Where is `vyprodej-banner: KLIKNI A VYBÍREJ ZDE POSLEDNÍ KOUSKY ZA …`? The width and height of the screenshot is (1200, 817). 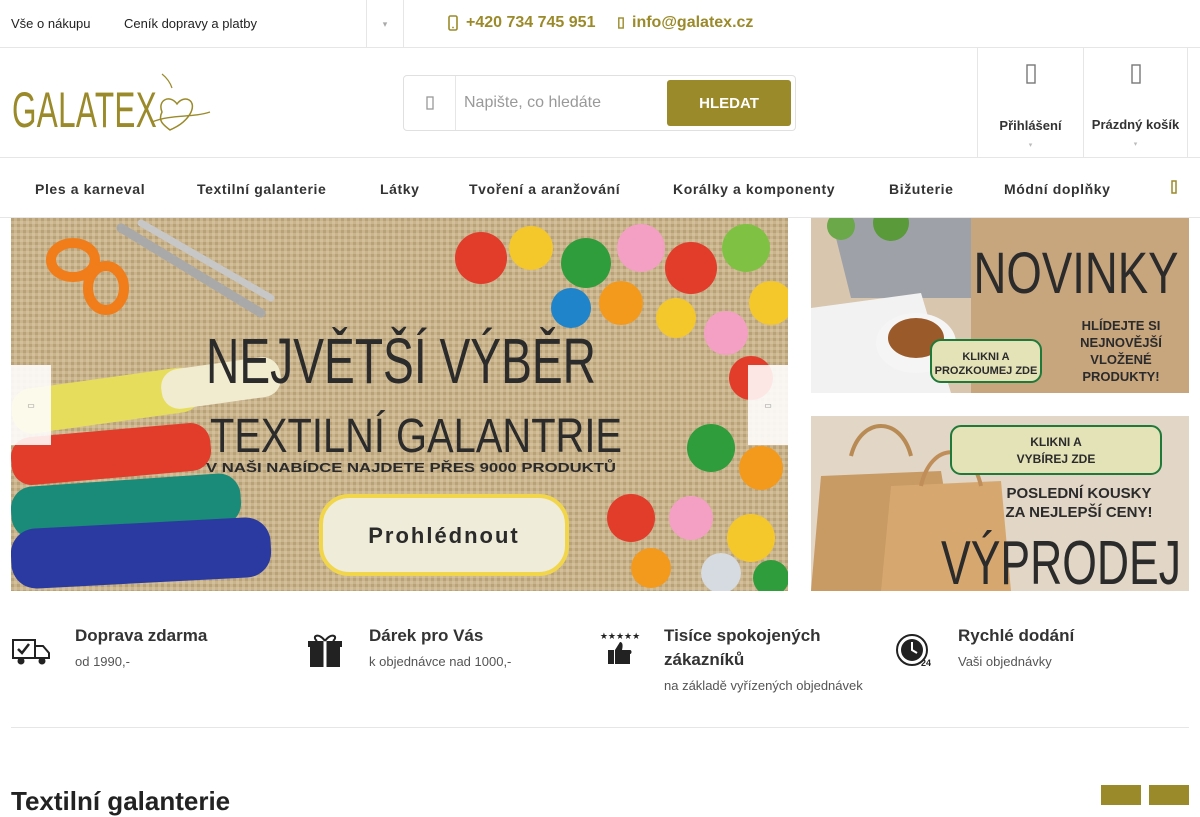
vyprodej-banner: KLIKNI A VYBÍREJ ZDE POSLEDNÍ KOUSKY ZA … is located at coordinates (1000, 503).